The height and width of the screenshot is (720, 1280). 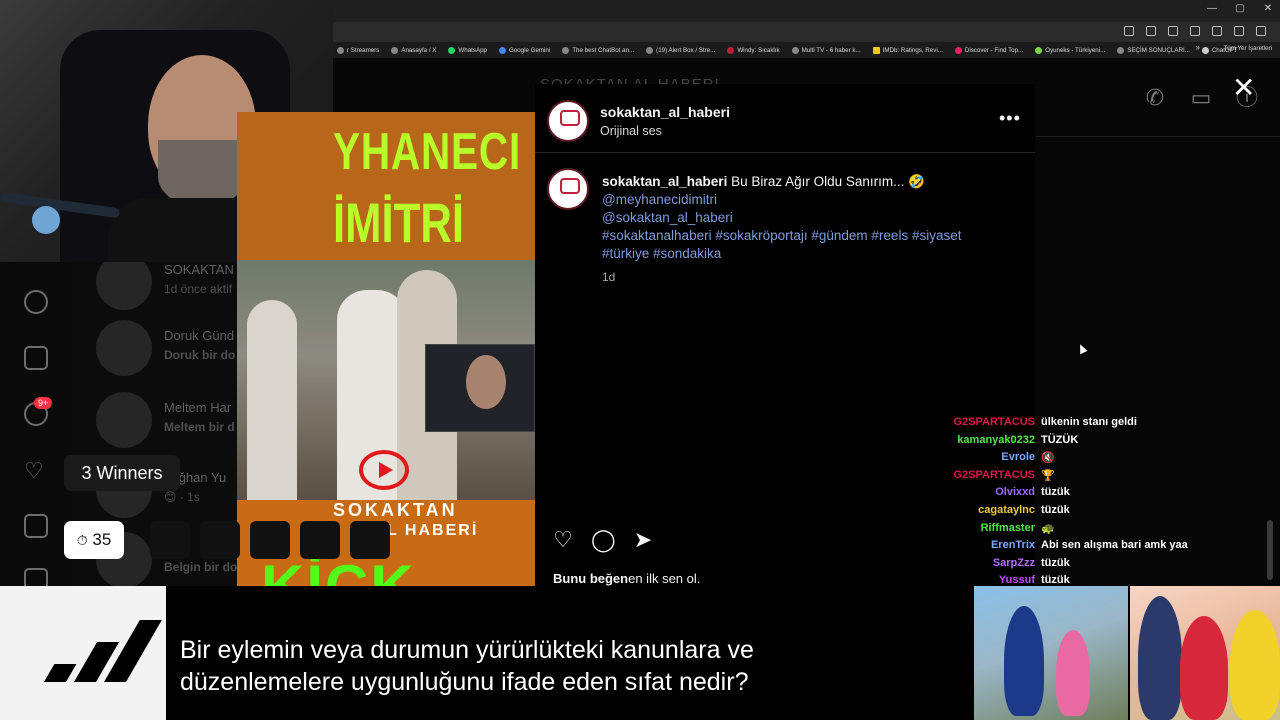 I want to click on close-modal-icon: ✕, so click(x=1243, y=88).